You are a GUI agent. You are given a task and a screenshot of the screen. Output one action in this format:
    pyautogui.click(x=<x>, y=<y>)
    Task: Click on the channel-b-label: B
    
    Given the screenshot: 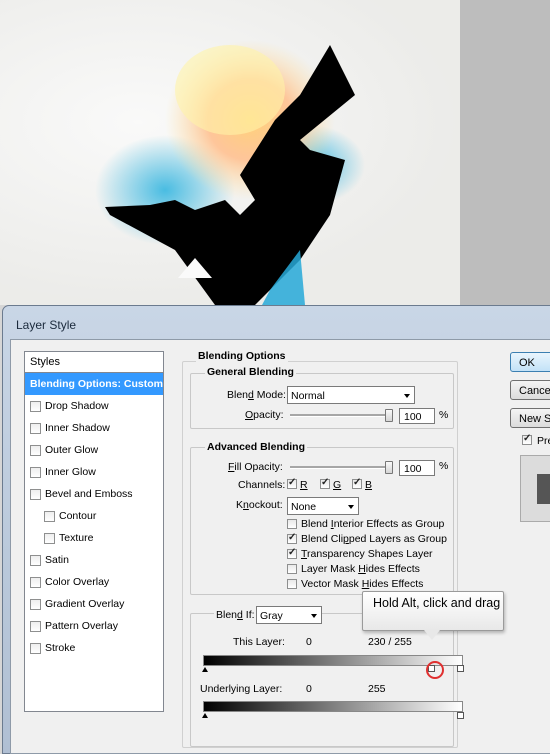 What is the action you would take?
    pyautogui.click(x=369, y=485)
    